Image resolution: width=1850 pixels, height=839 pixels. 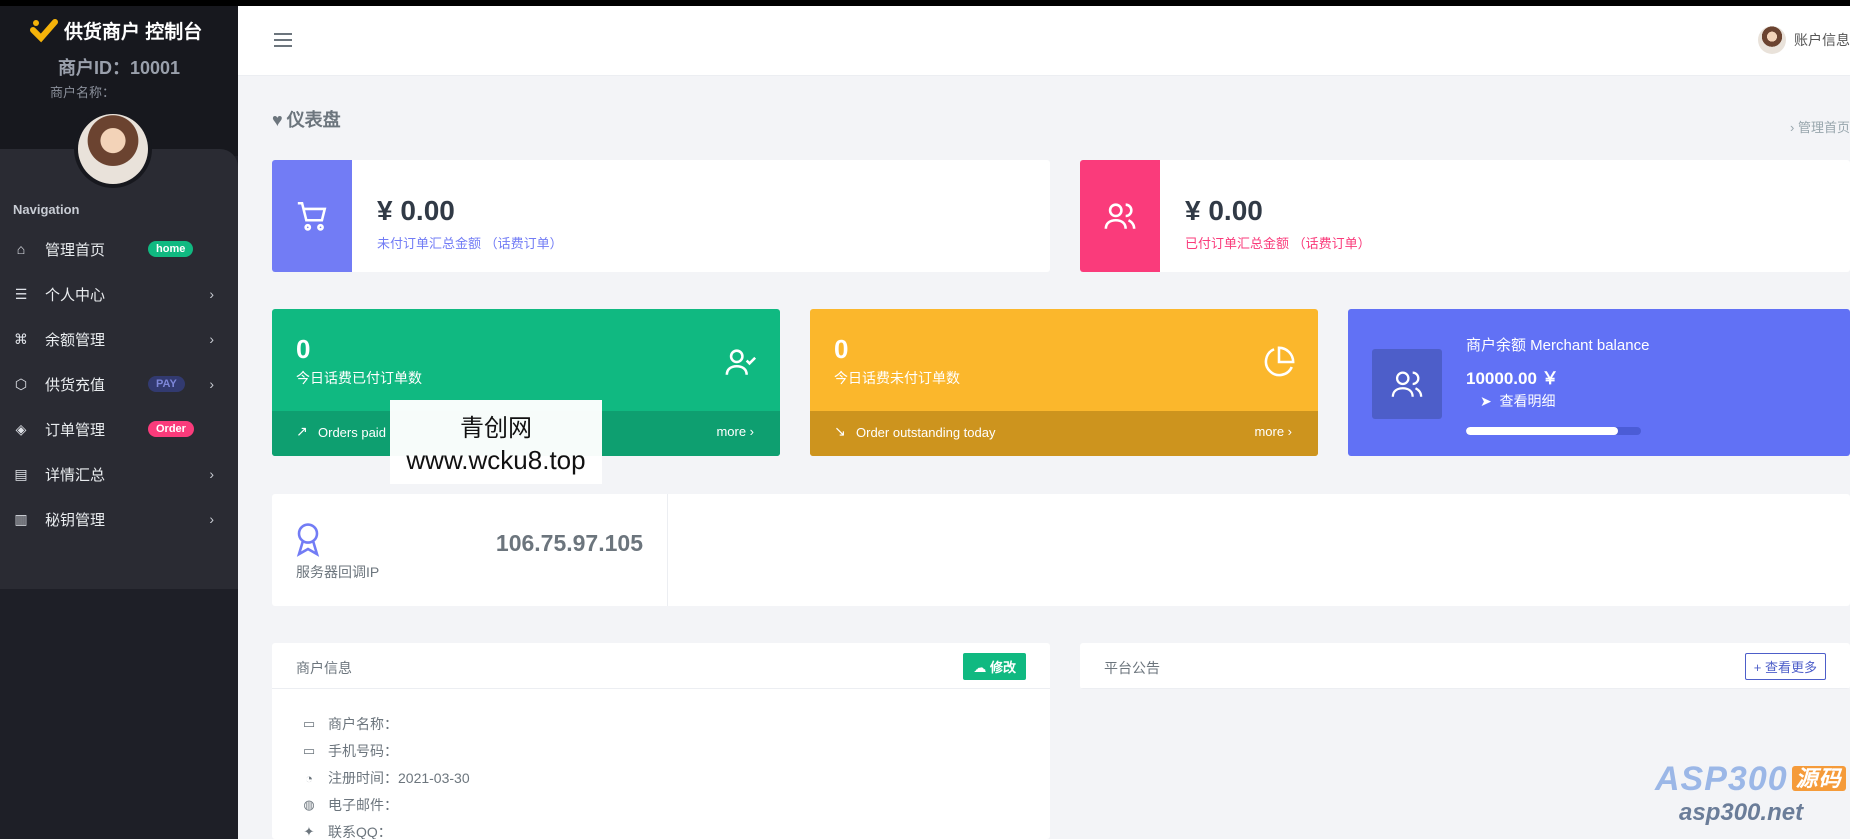 I want to click on unpaid-amount-card: ¥ 0.00 未付订单汇总金额 （话费订单）, so click(x=661, y=216).